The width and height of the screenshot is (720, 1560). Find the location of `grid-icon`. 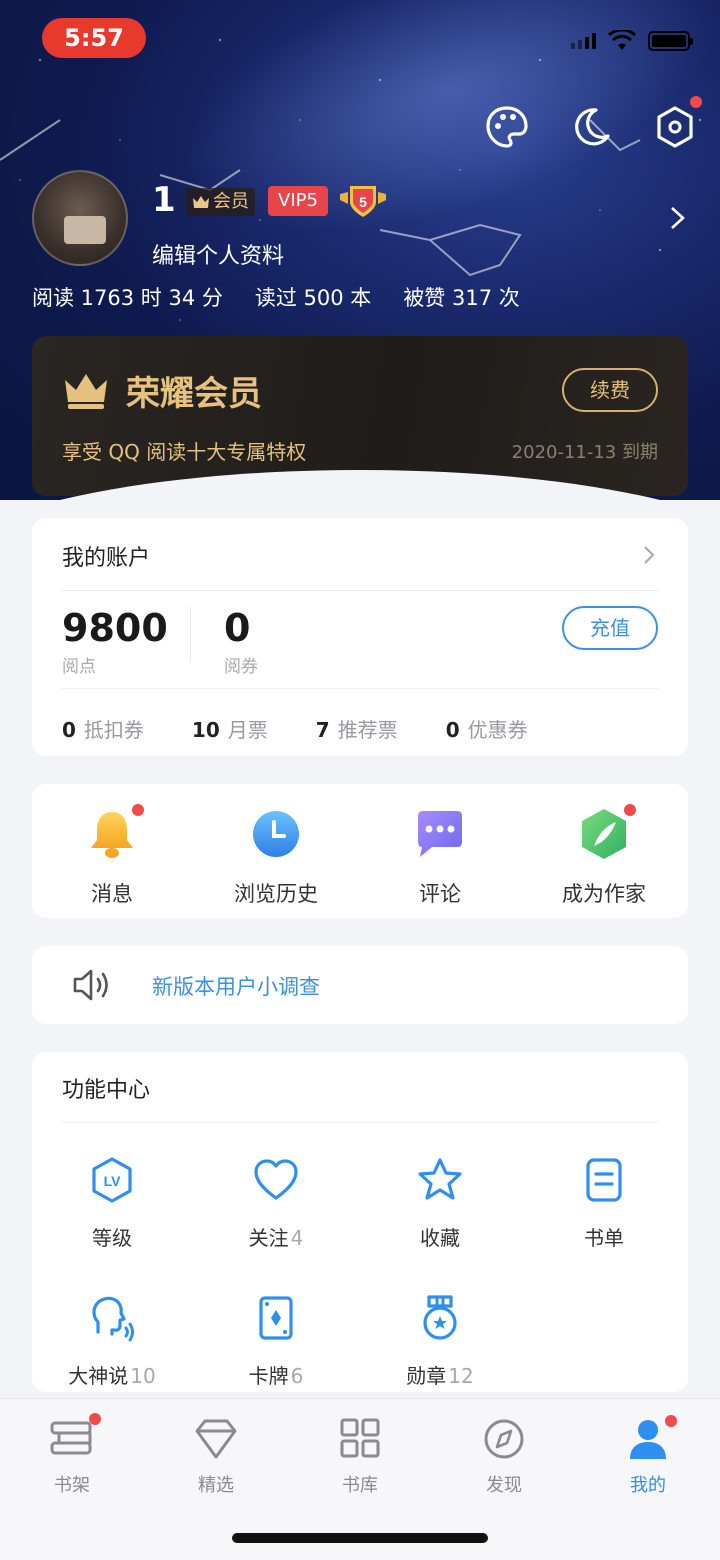

grid-icon is located at coordinates (360, 1438).